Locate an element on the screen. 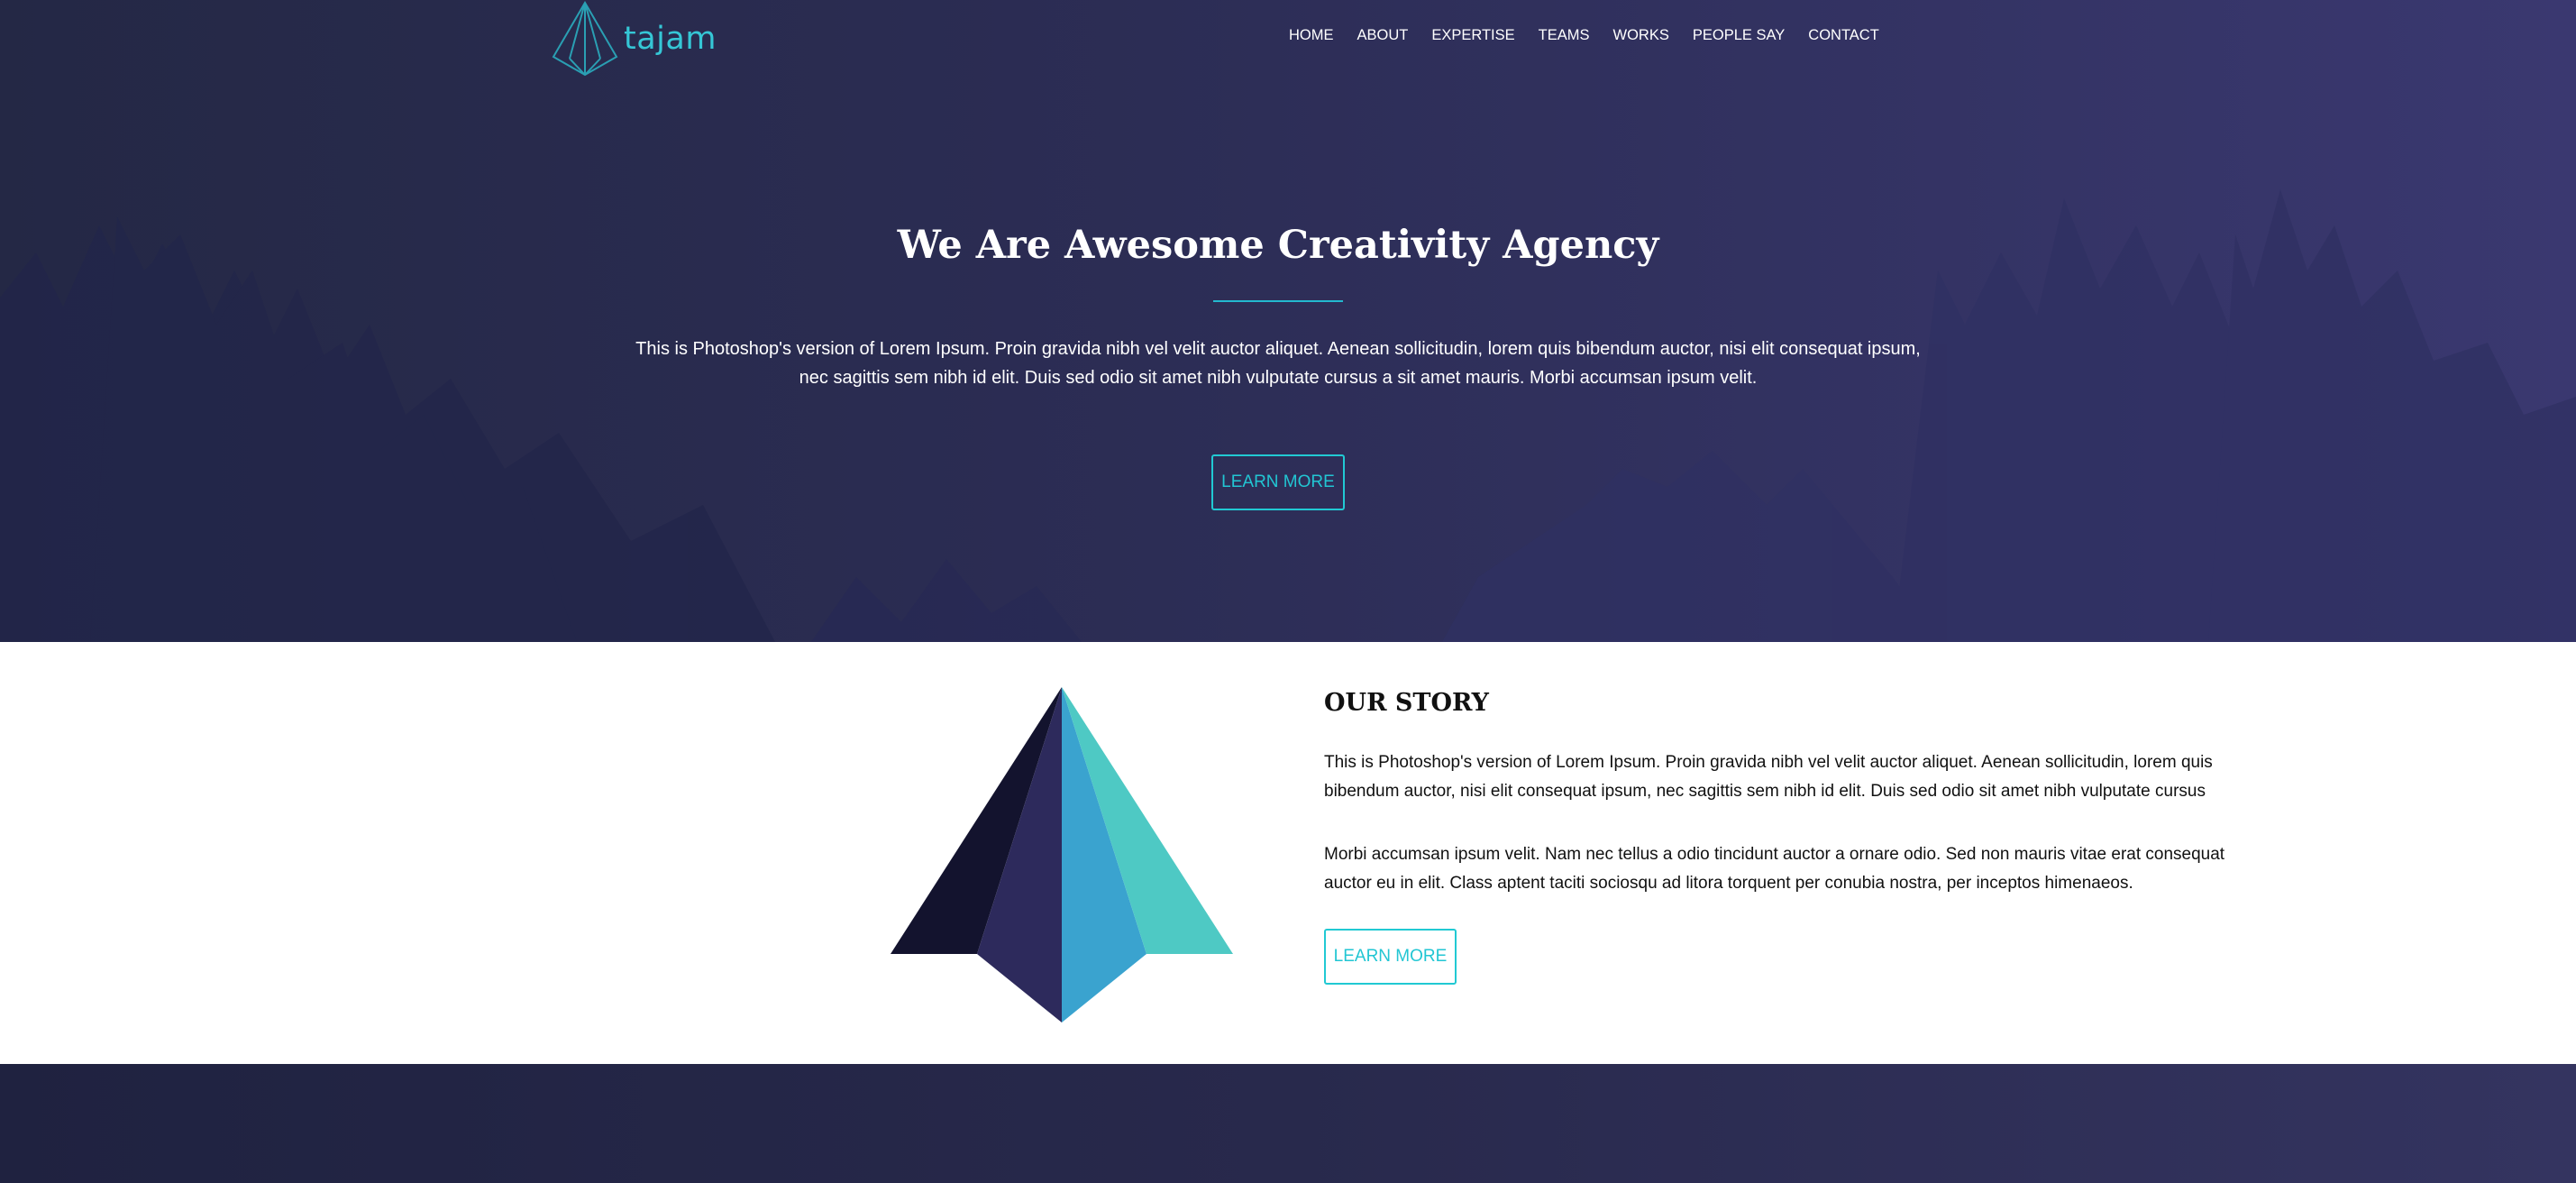 This screenshot has width=2576, height=1183. nav-item-about: ABOUT is located at coordinates (1383, 35).